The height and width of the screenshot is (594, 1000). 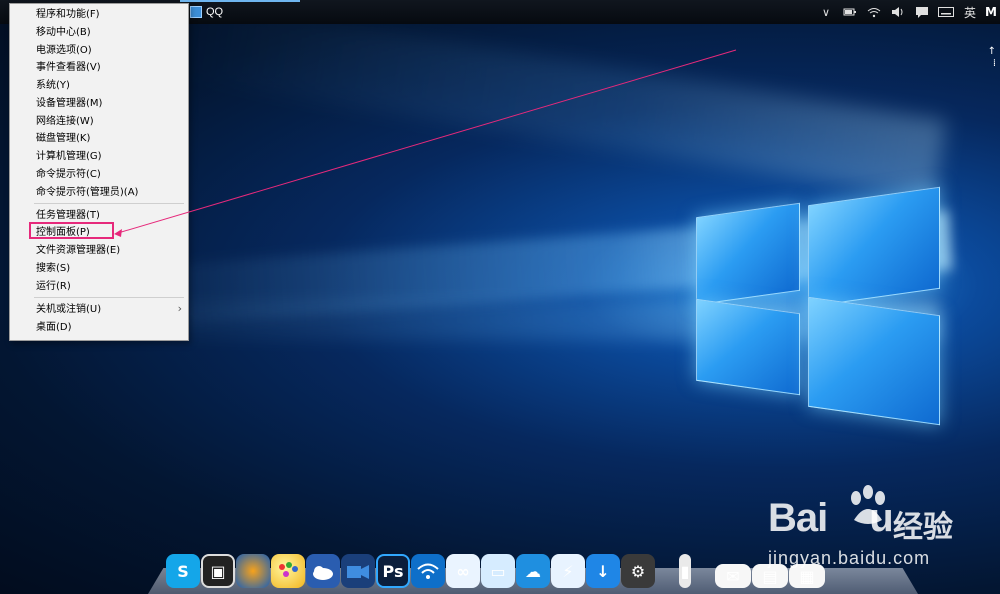 What do you see at coordinates (215, 12) in the screenshot?
I see `qq-label: QQ` at bounding box center [215, 12].